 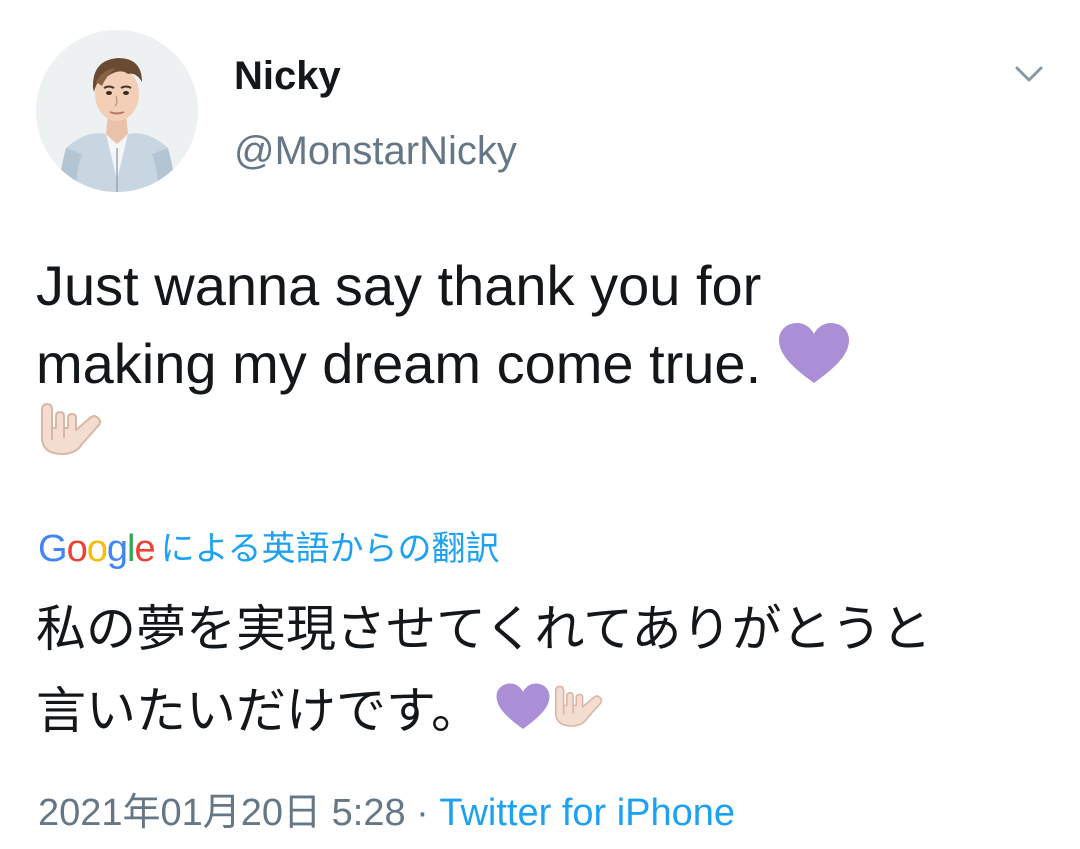 I want to click on display-name: Nicky, so click(x=287, y=76).